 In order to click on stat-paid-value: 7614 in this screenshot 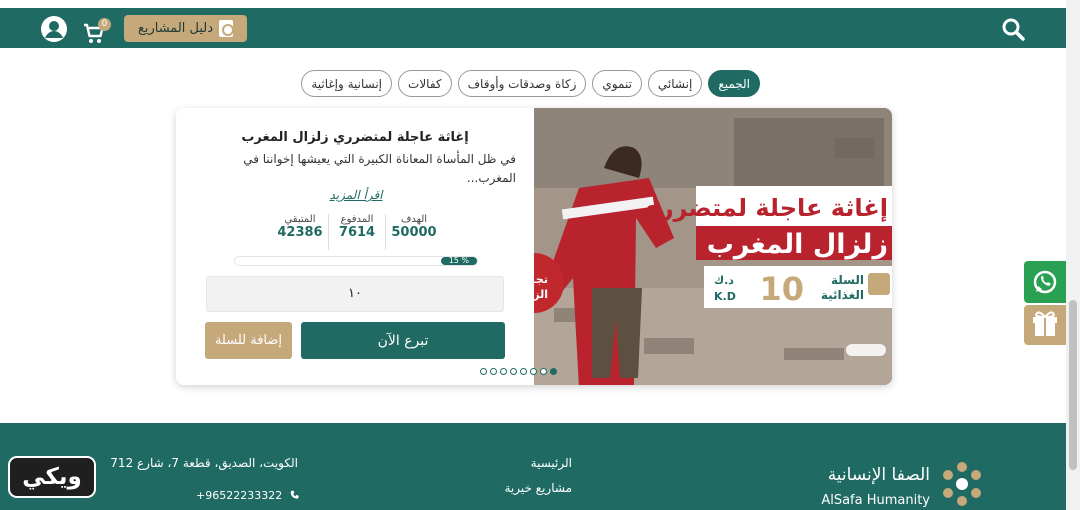, I will do `click(357, 232)`.